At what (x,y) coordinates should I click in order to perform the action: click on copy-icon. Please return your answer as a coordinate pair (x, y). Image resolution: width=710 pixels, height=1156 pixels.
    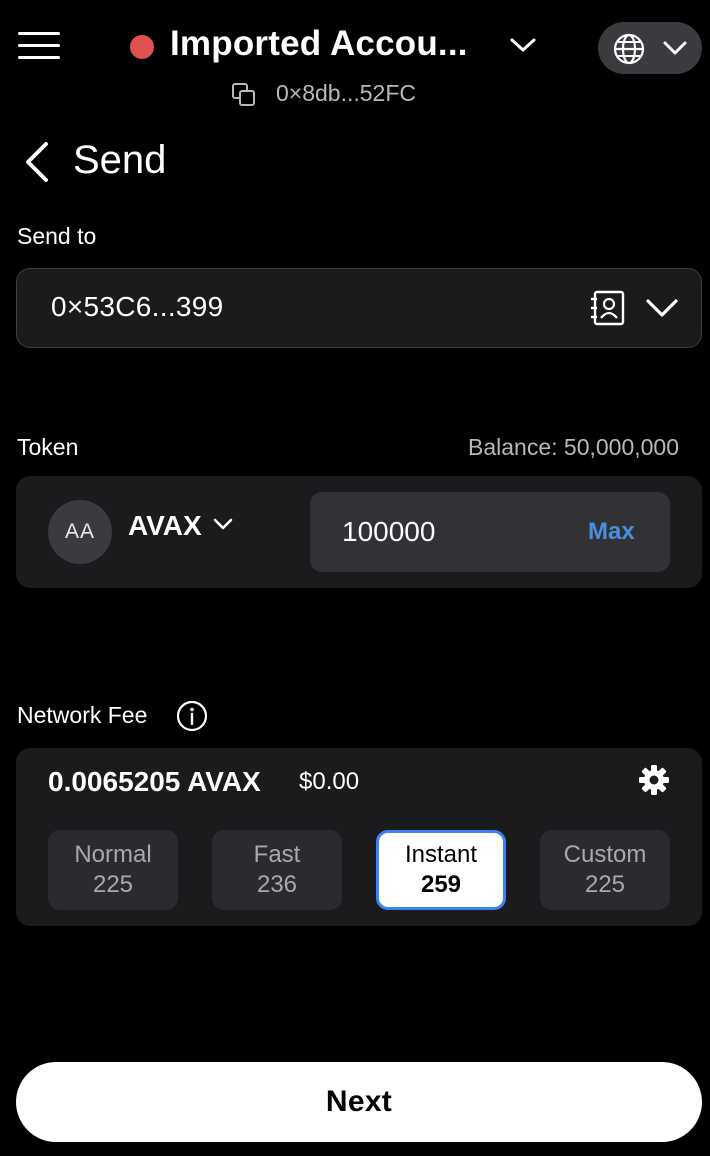
    Looking at the image, I should click on (244, 95).